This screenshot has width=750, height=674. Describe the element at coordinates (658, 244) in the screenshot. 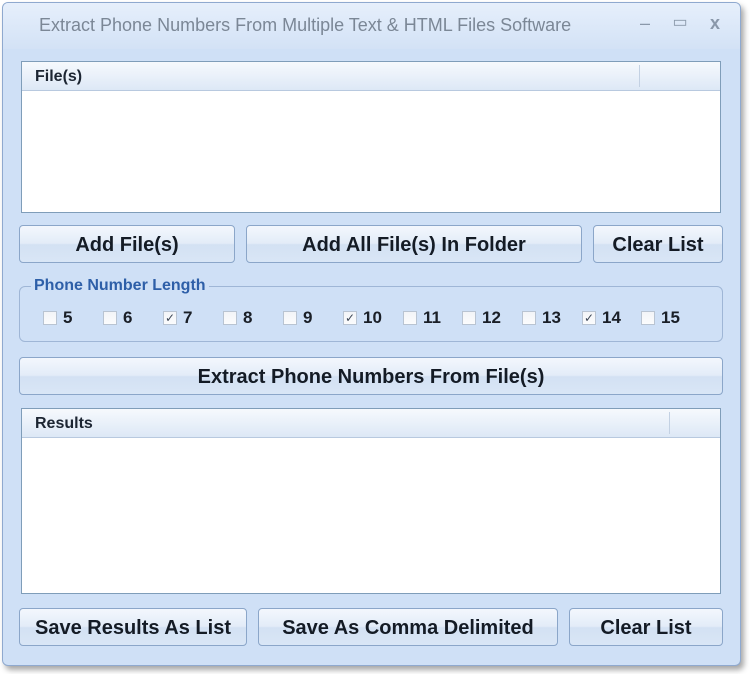

I see `clear-files-button: Clear List` at that location.